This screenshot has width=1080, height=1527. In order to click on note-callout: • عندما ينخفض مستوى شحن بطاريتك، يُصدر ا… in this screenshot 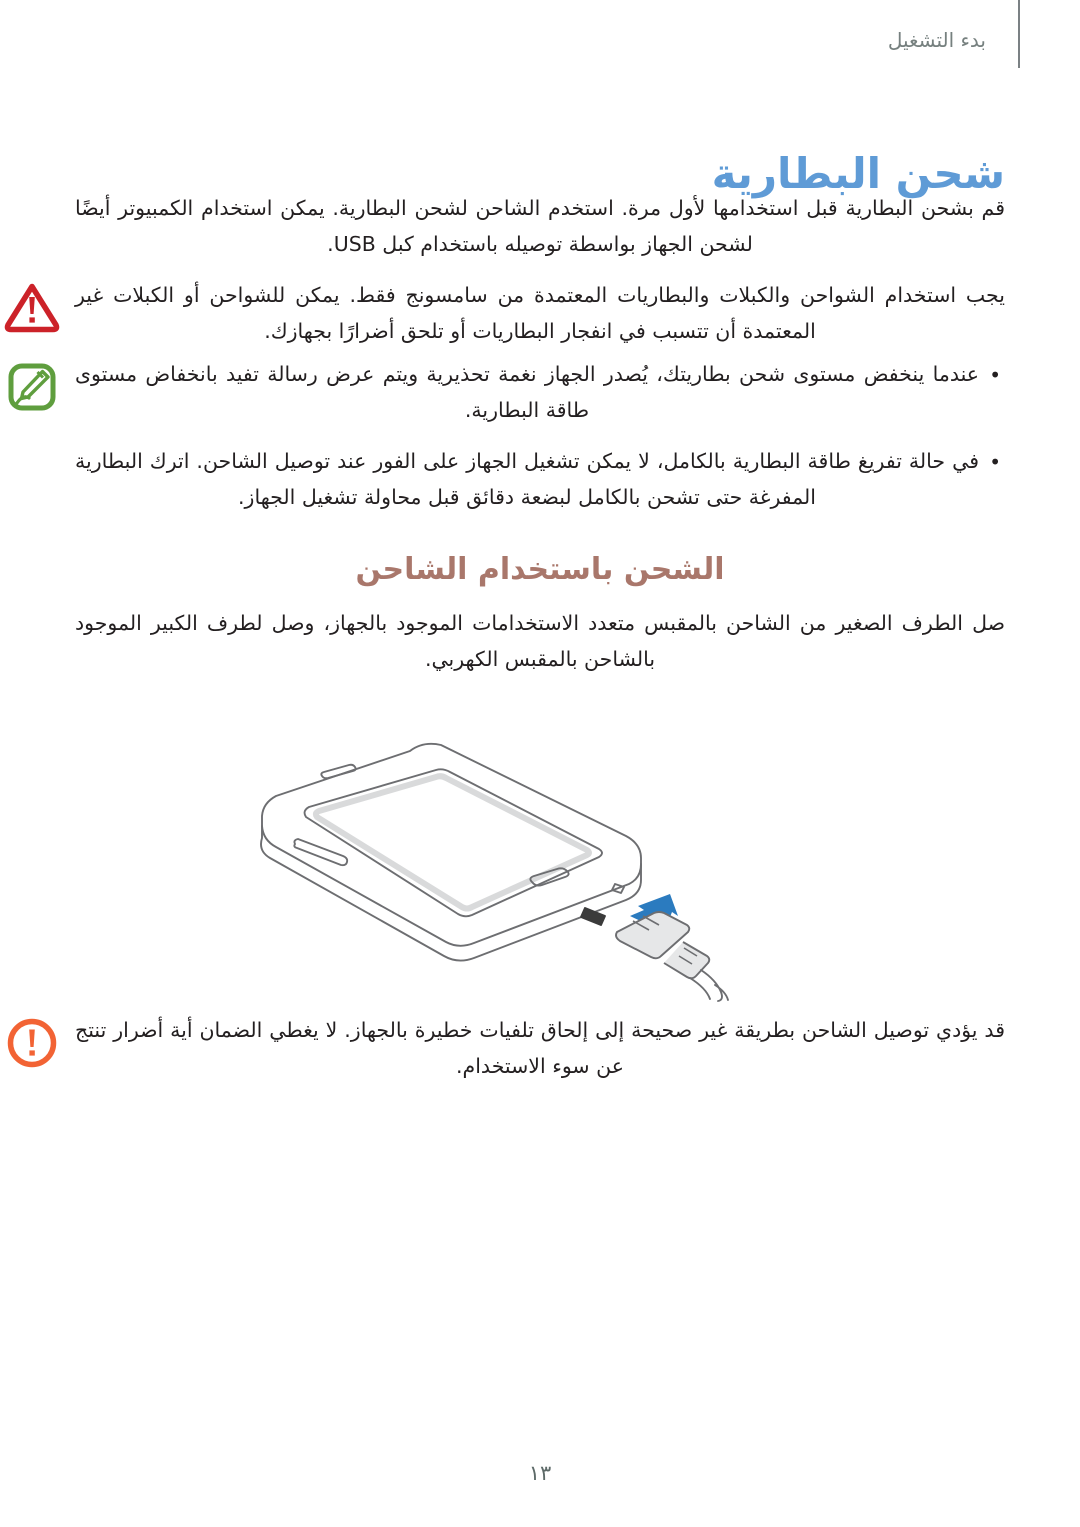, I will do `click(506, 436)`.